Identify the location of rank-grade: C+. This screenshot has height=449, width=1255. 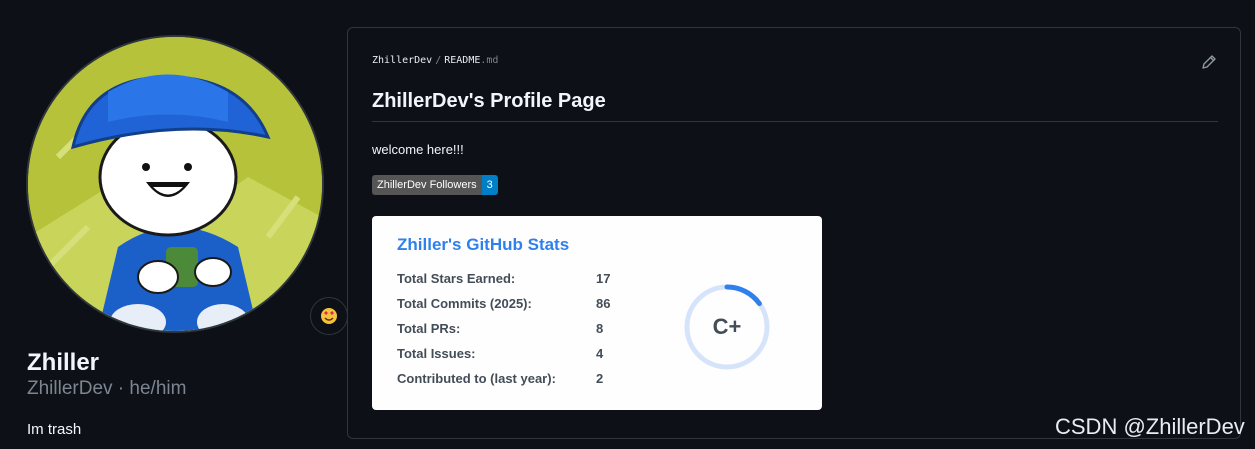
(727, 326).